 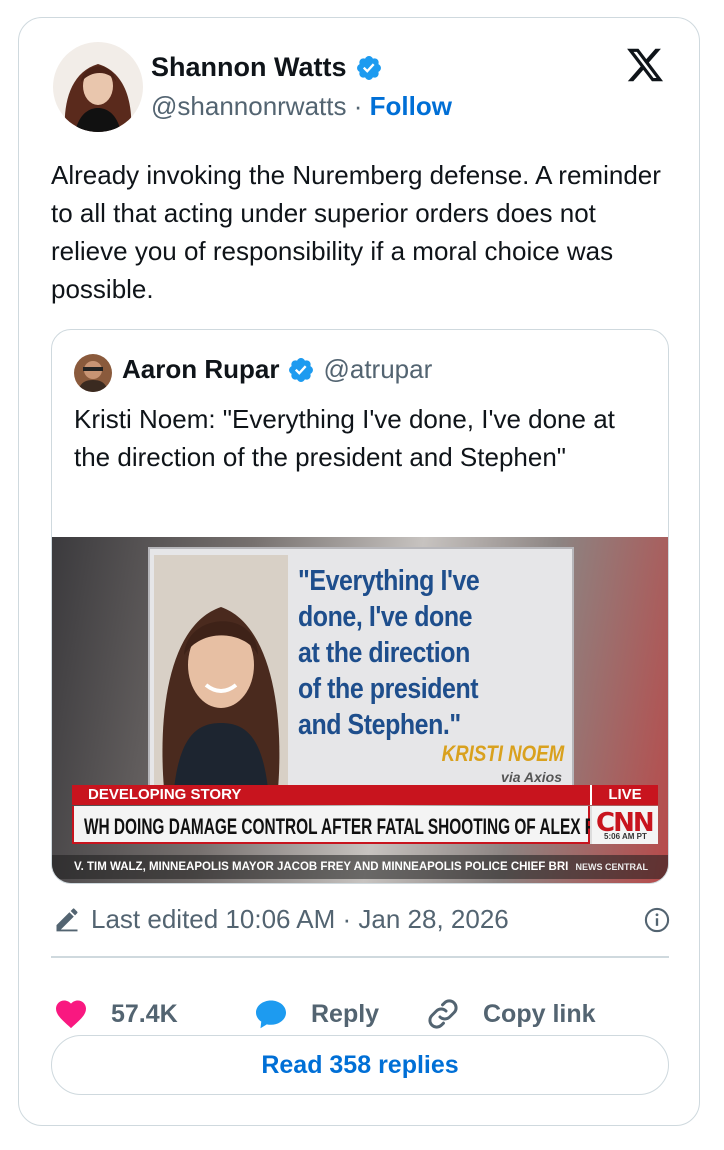 I want to click on tweet-meta-row: Last edited 10:06 AM · Jan 28, 2026, so click(x=362, y=919).